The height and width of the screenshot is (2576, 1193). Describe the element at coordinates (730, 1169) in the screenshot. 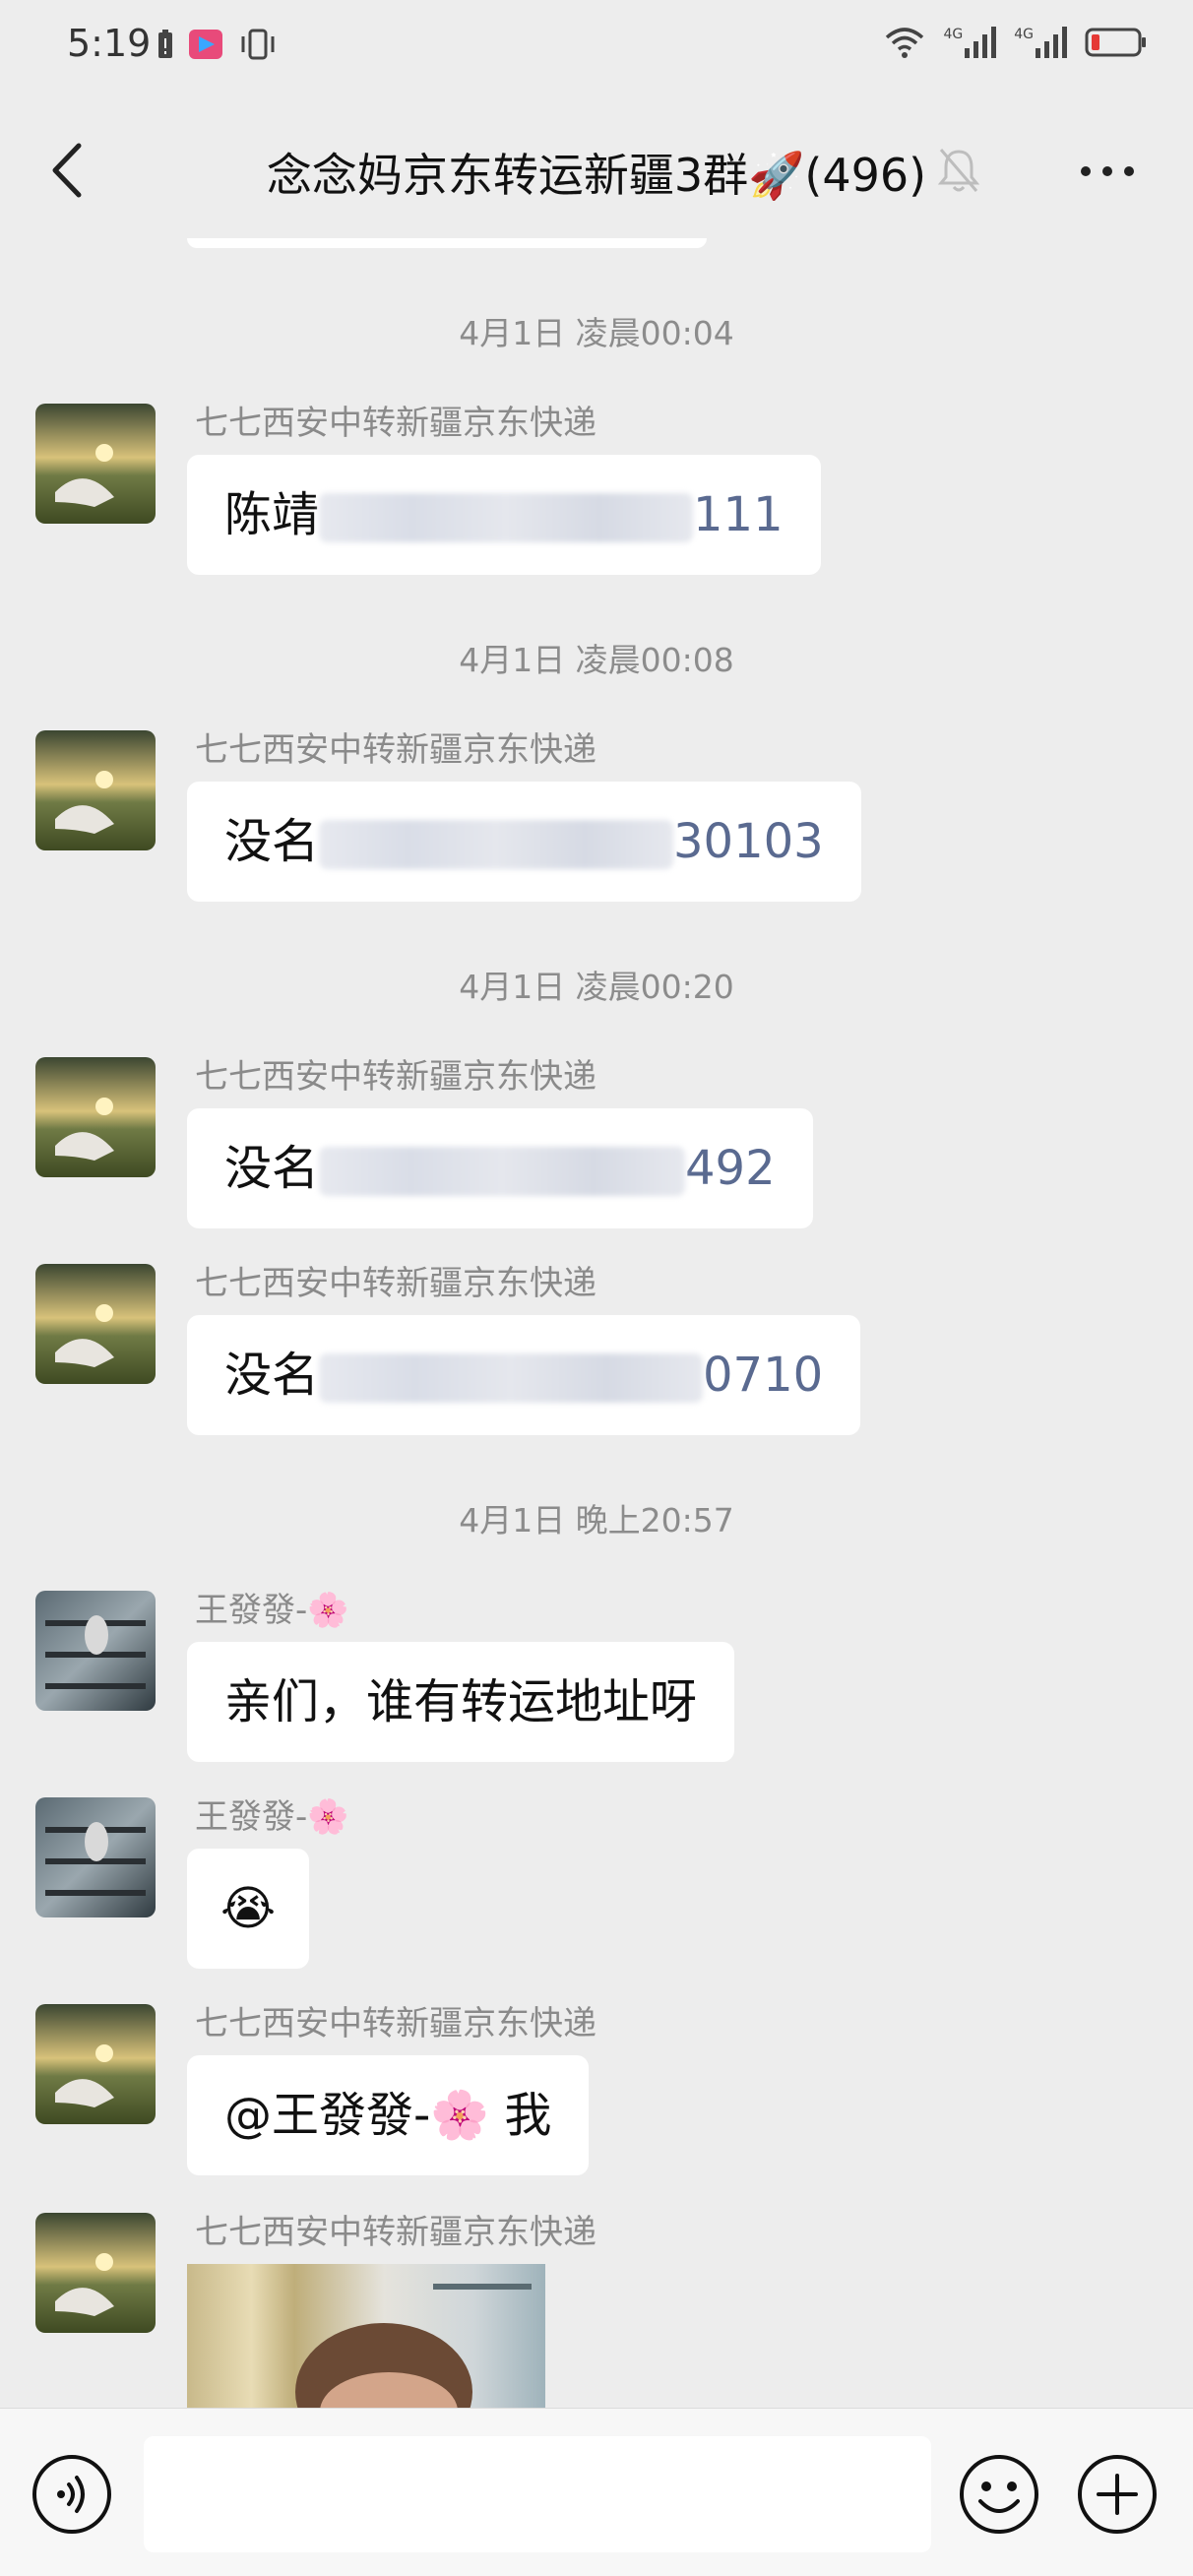

I see `message-text-suffix: 492` at that location.